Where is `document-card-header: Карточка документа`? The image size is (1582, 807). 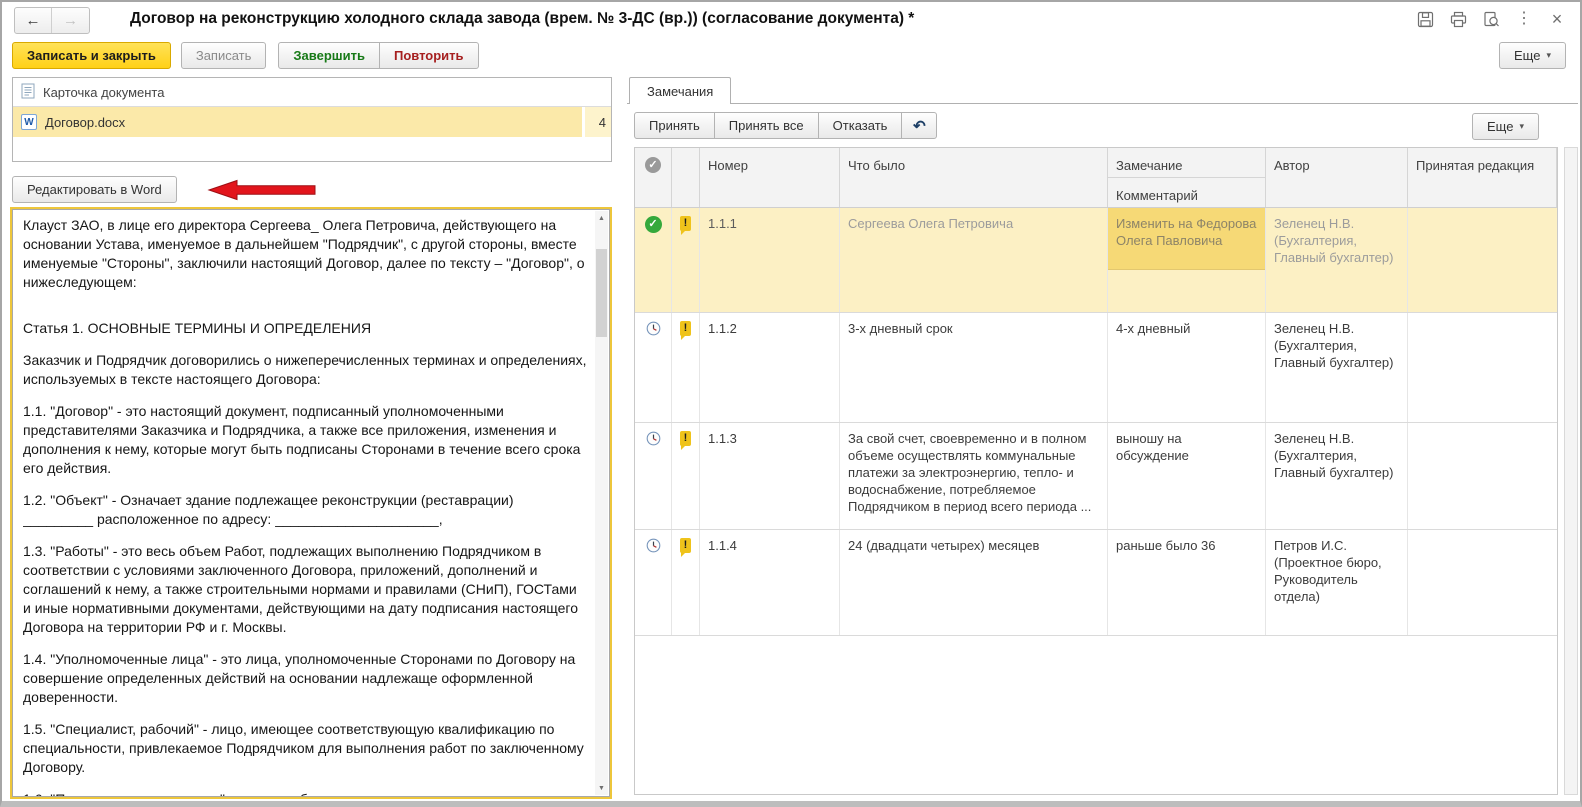
document-card-header: Карточка документа is located at coordinates (312, 92).